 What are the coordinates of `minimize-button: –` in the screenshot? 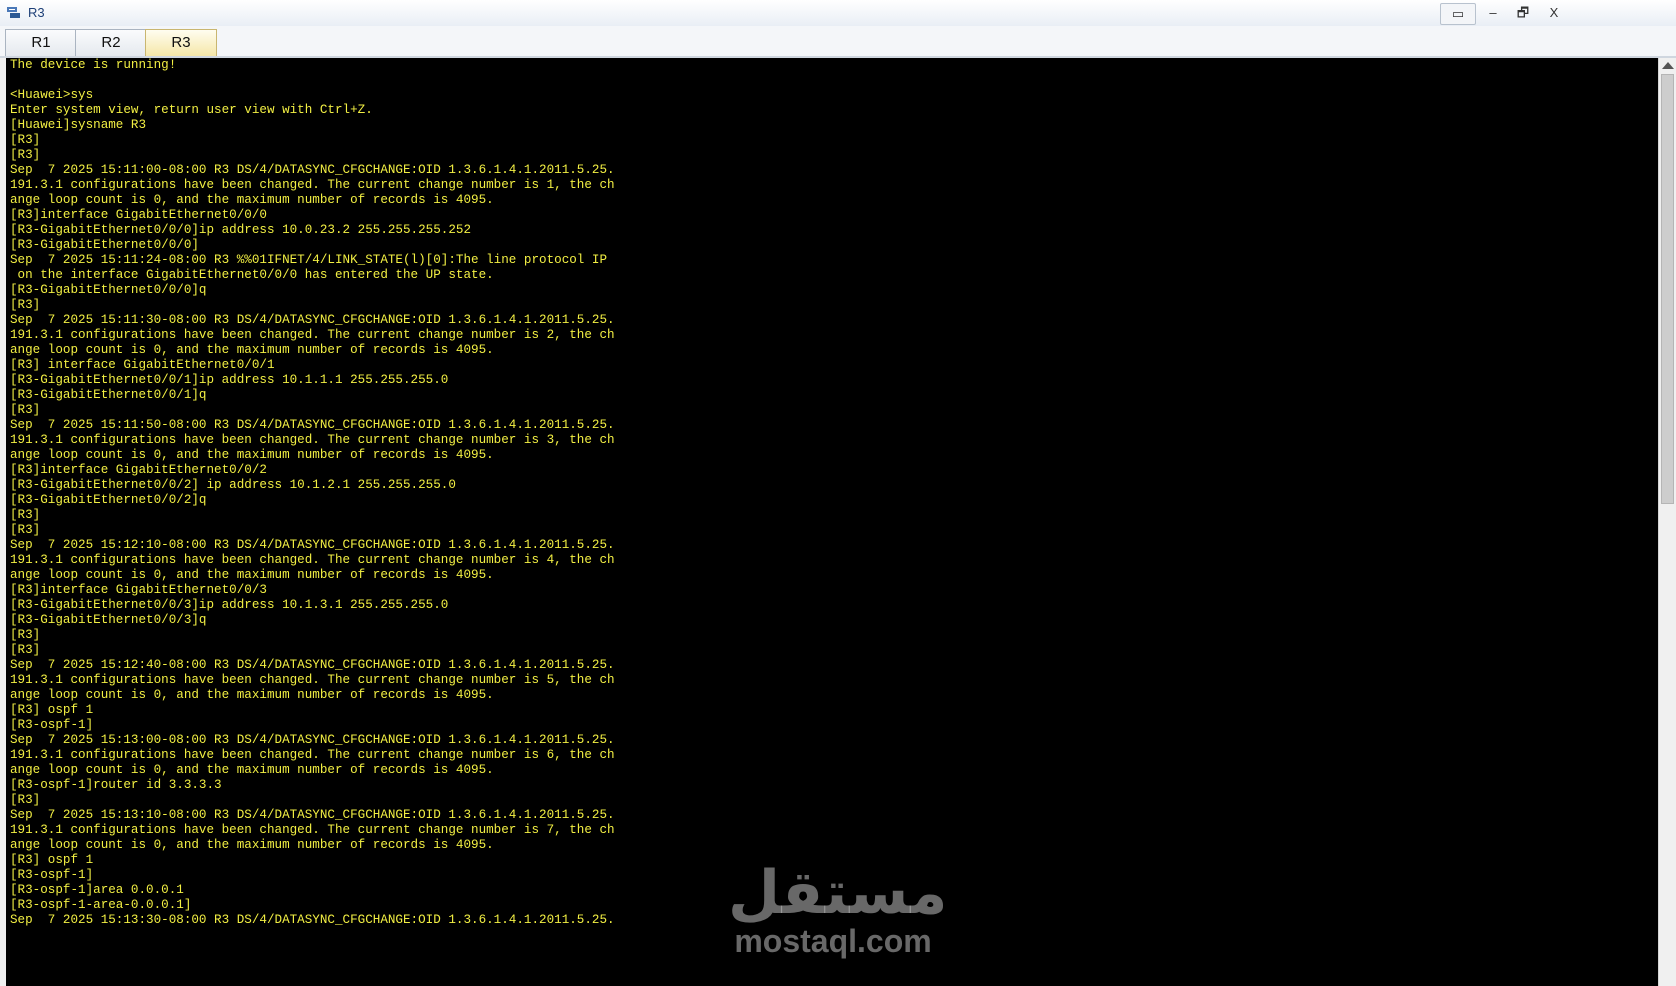 It's located at (1493, 13).